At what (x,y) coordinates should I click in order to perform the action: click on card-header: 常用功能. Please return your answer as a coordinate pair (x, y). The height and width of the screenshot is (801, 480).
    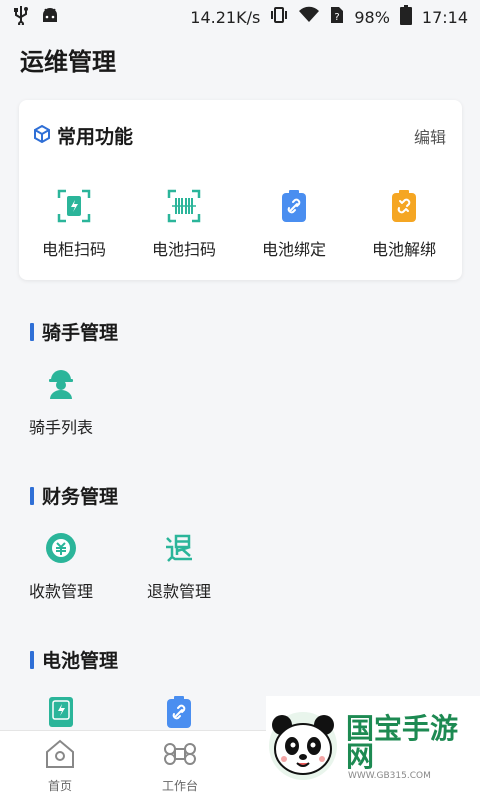
    Looking at the image, I should click on (83, 135).